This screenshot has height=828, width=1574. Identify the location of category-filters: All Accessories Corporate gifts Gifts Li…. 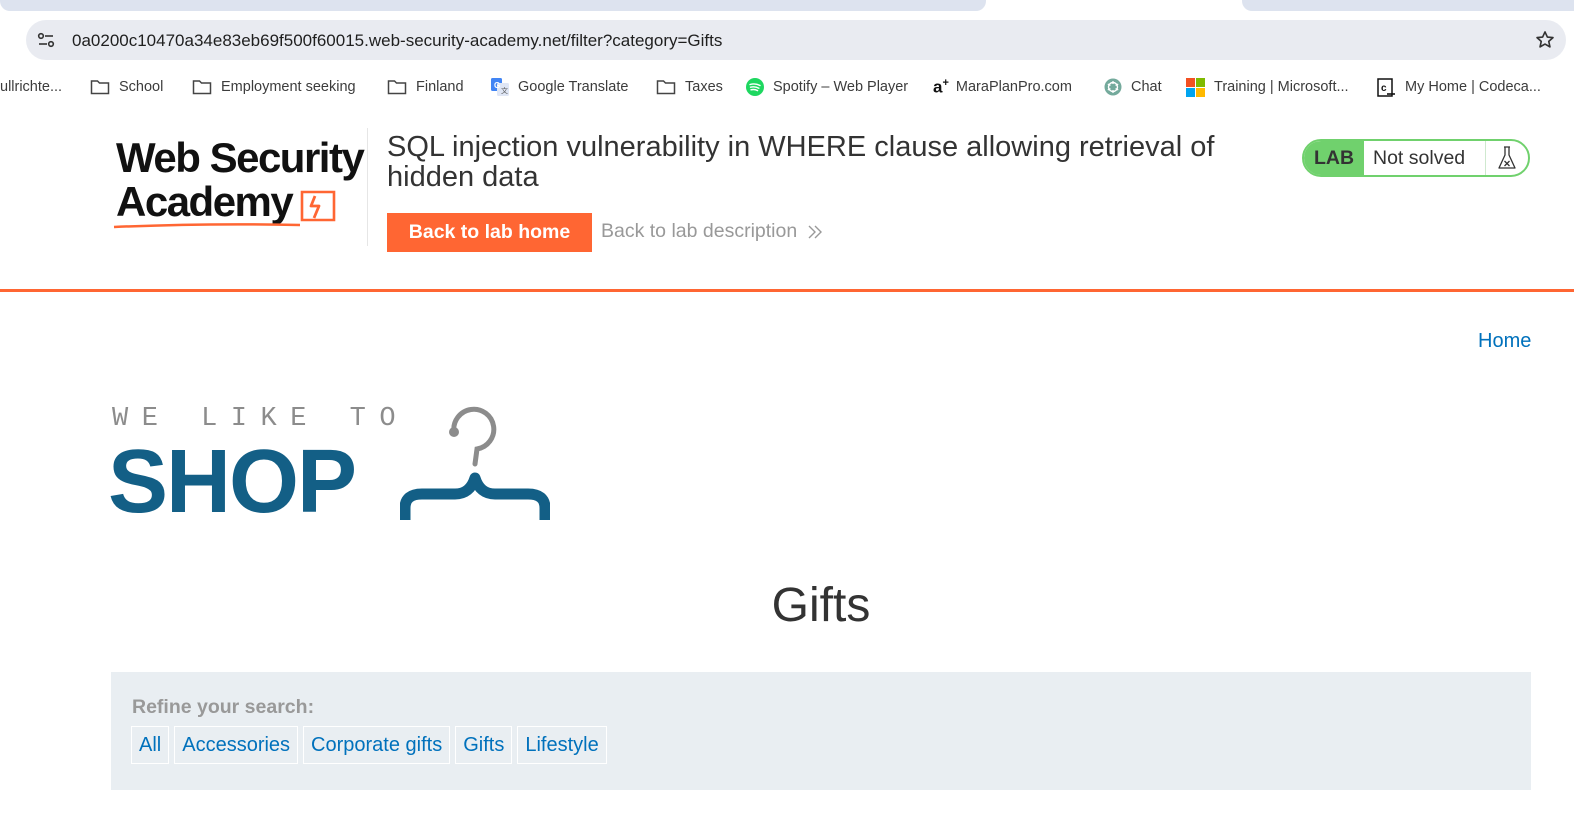
(371, 745).